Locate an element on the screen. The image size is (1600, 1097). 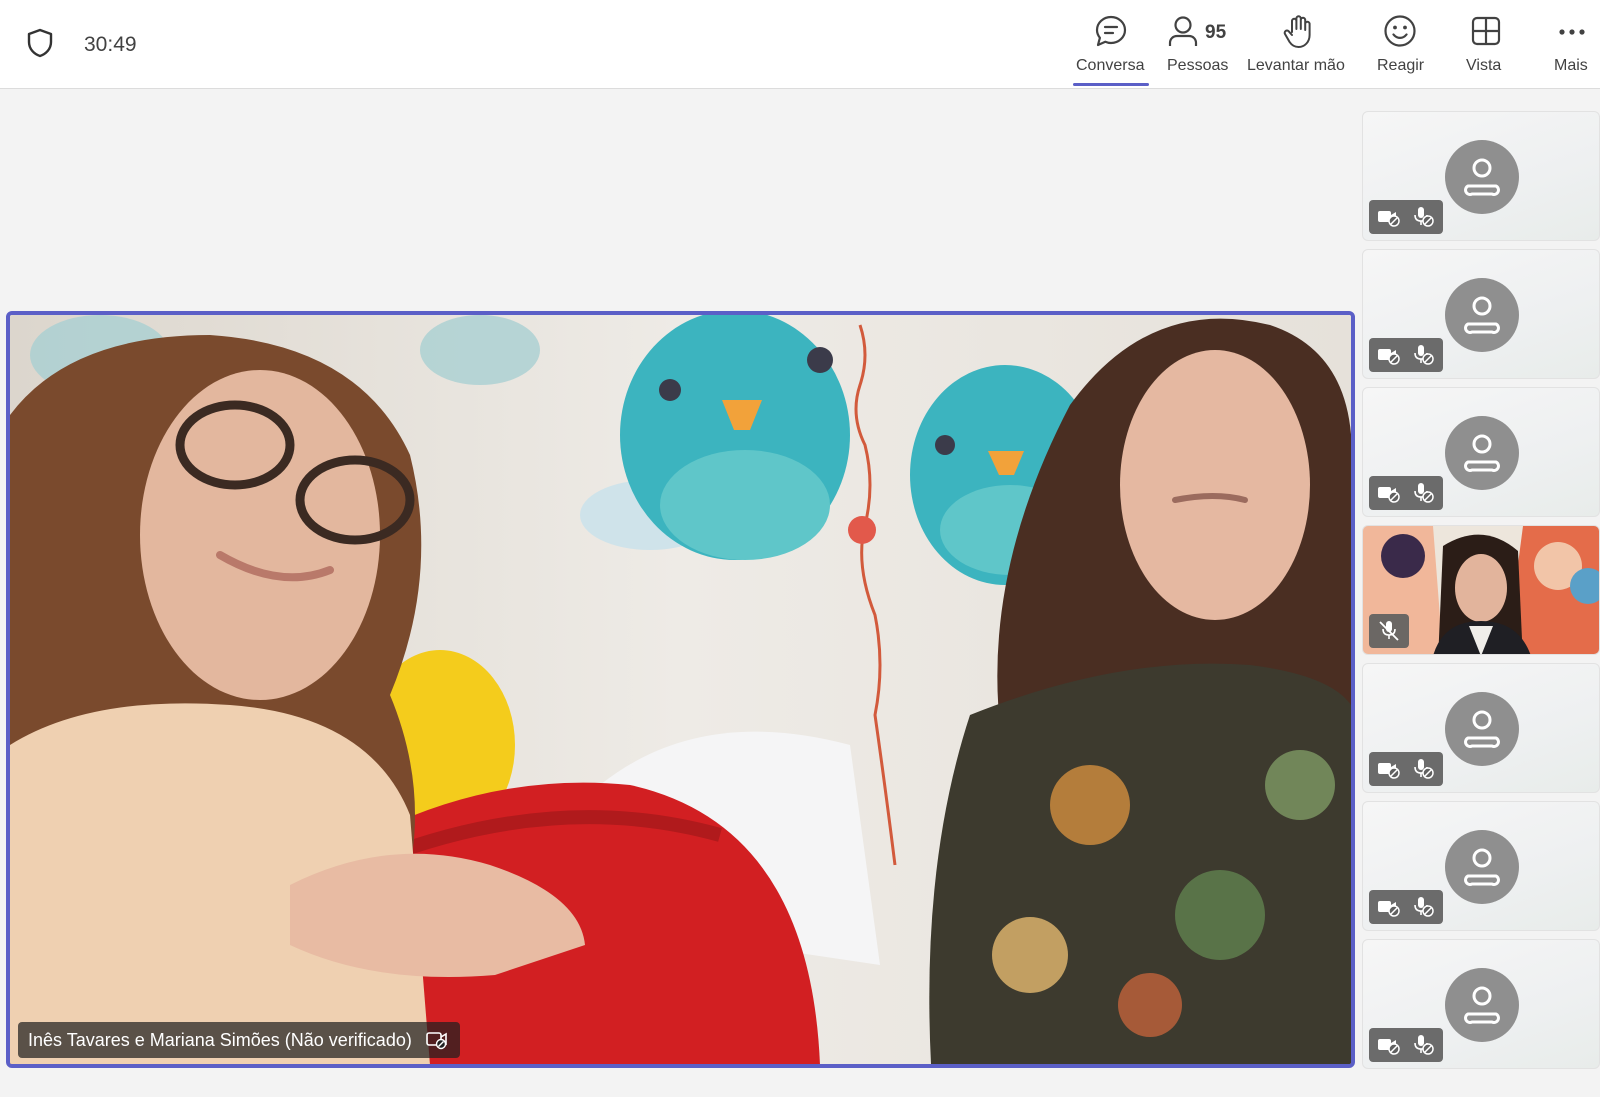
people-count: 95 is located at coordinates (1216, 32).